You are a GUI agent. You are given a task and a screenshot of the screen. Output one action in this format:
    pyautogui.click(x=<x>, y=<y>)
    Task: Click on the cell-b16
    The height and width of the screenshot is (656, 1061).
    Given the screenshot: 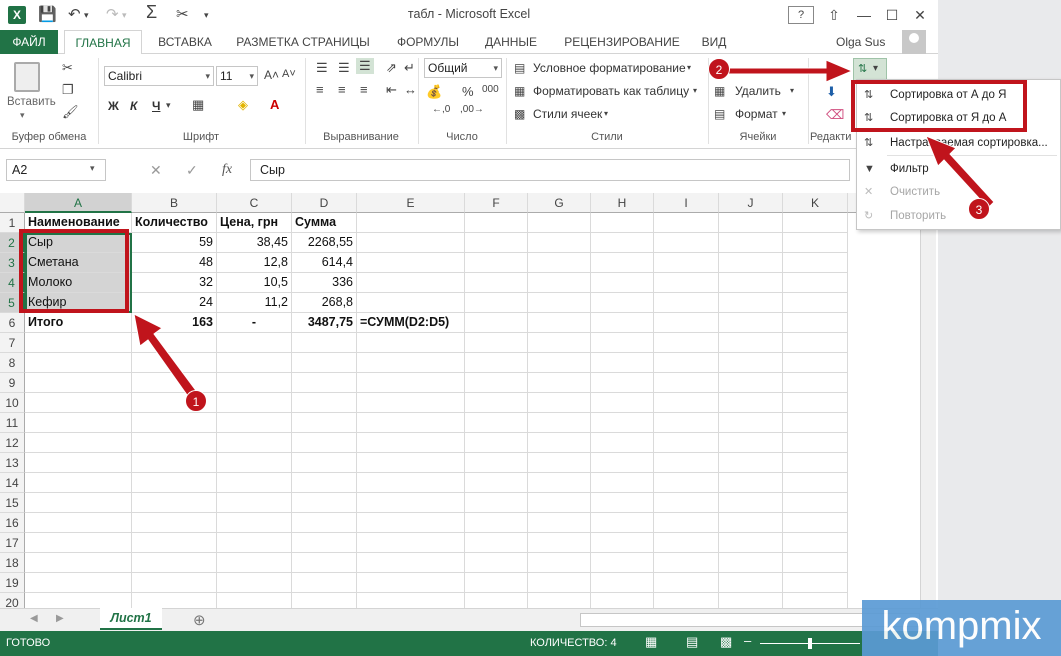 What is the action you would take?
    pyautogui.click(x=174, y=523)
    